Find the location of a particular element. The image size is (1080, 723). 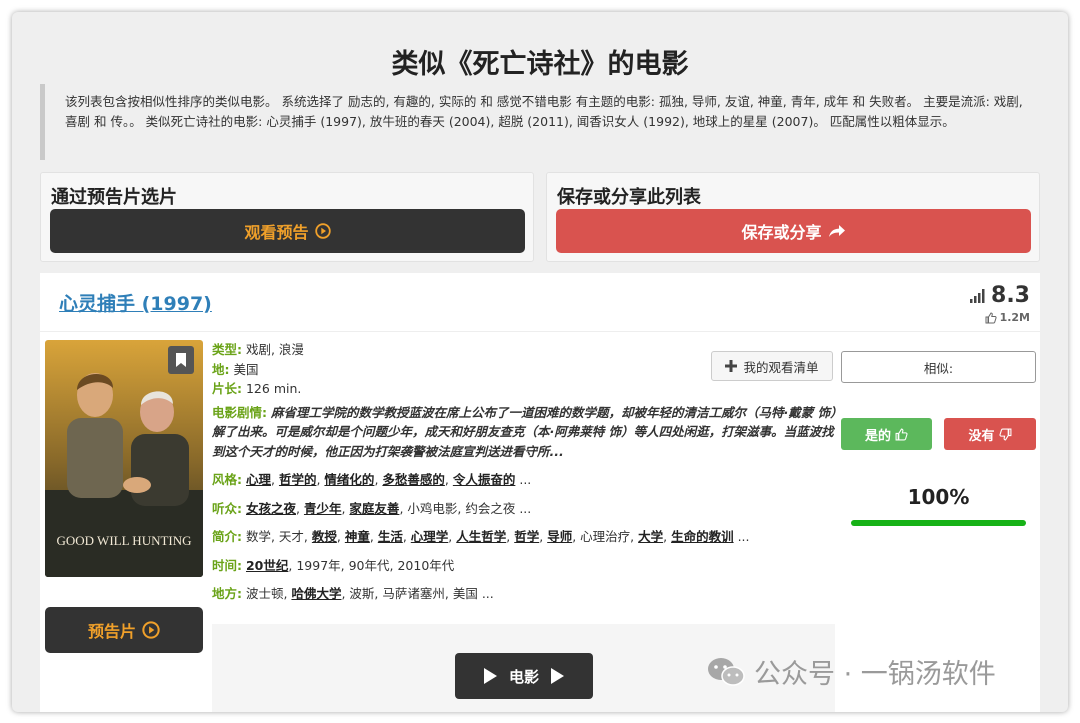

vote-no-button: 没有 is located at coordinates (990, 434).